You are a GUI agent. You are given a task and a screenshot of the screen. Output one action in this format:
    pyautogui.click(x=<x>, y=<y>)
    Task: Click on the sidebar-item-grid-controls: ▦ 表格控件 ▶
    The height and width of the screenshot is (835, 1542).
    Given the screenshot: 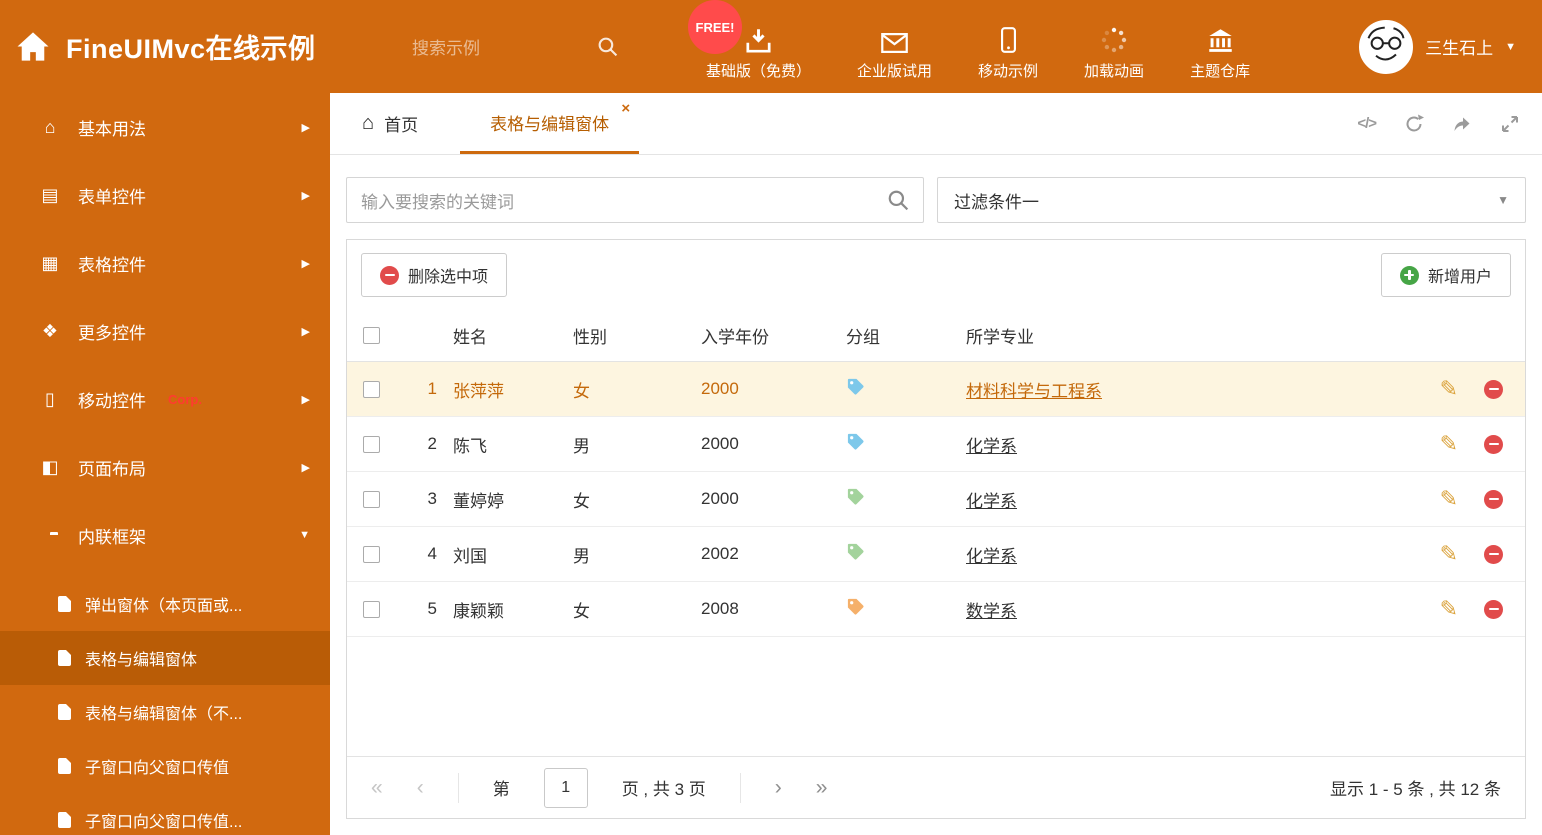 What is the action you would take?
    pyautogui.click(x=165, y=263)
    